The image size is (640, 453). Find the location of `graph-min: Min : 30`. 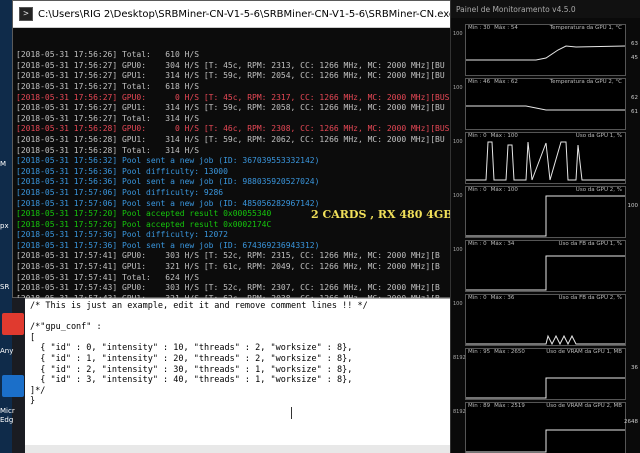

graph-min: Min : 30 is located at coordinates (479, 28).